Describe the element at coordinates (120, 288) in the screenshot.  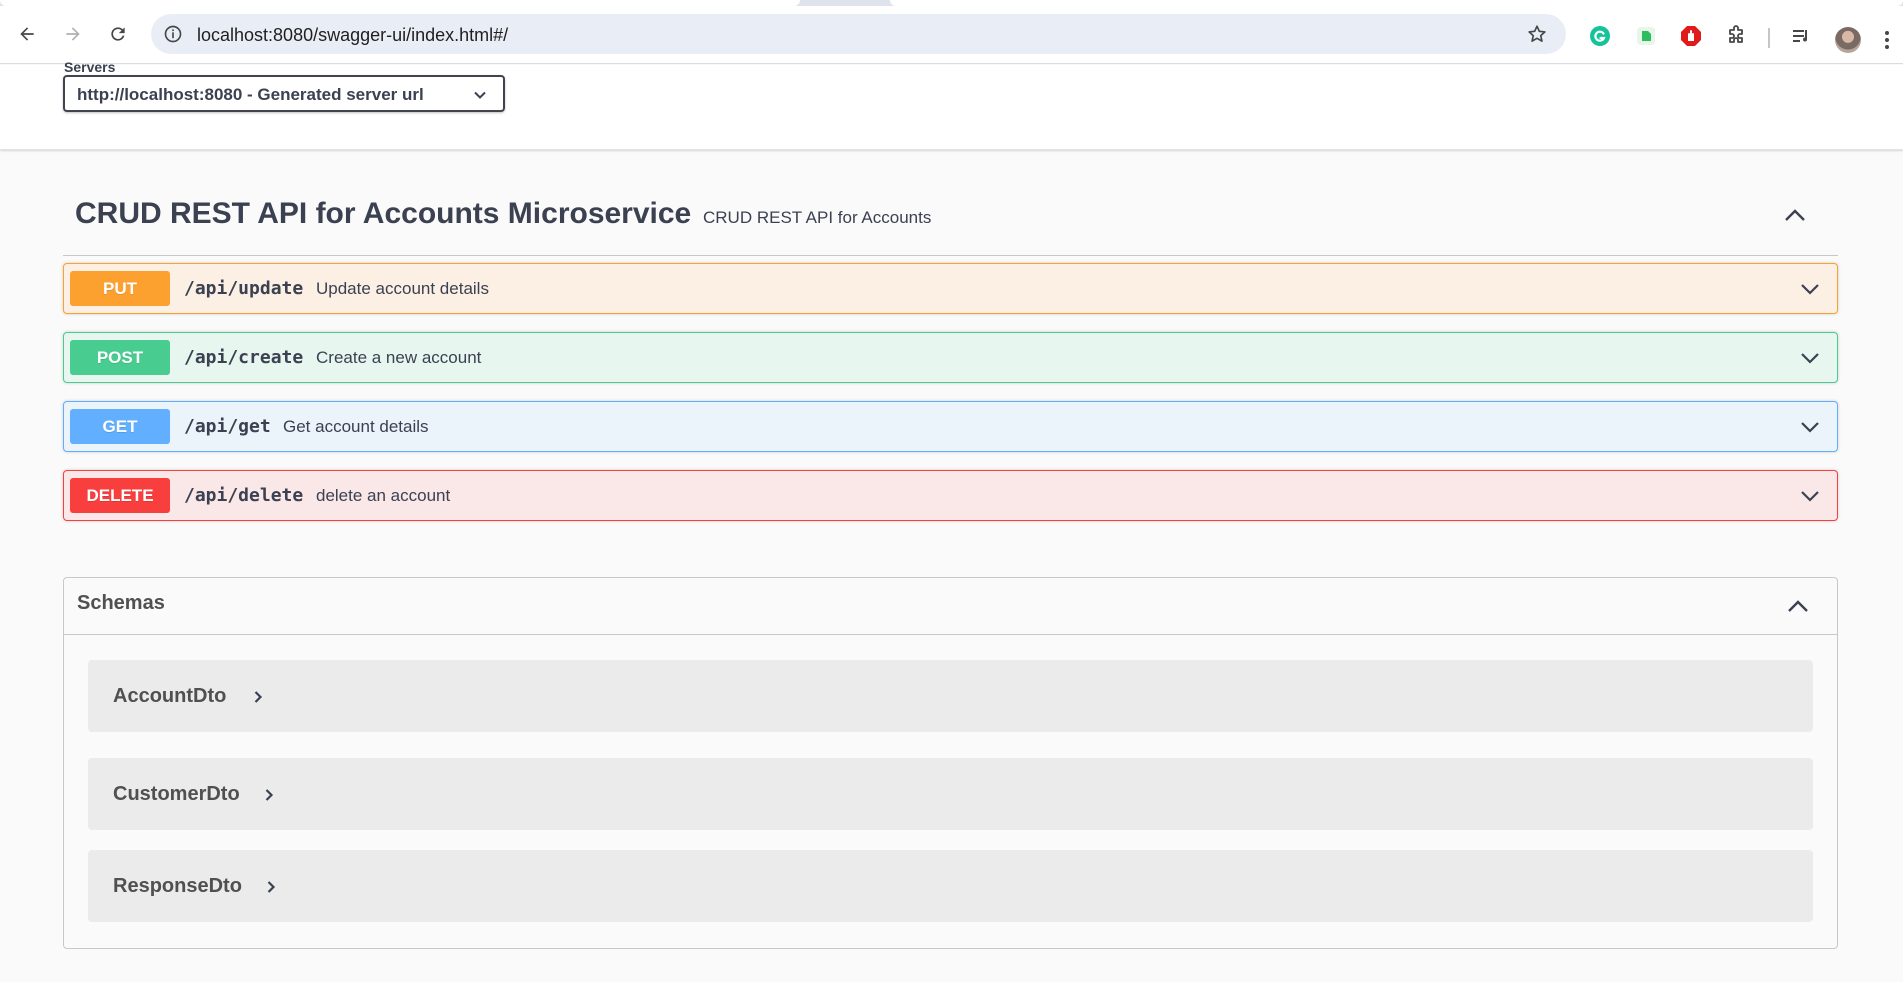
I see `method-badge: PUT` at that location.